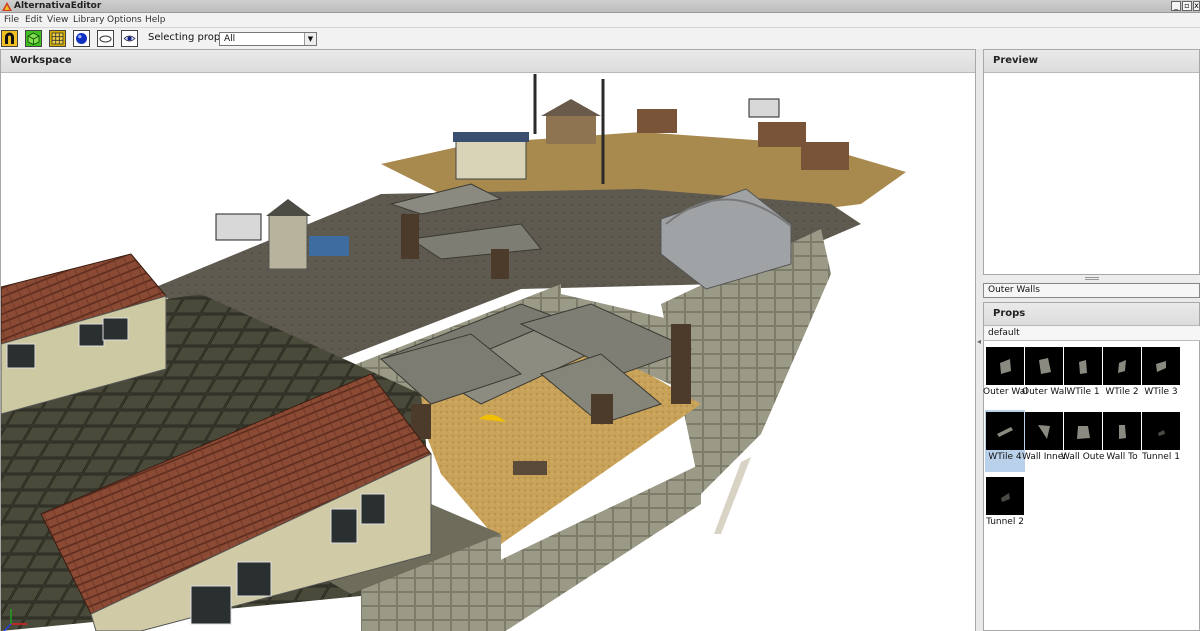 This screenshot has height=631, width=1200. What do you see at coordinates (1161, 392) in the screenshot?
I see `prop-label: WTile 3` at bounding box center [1161, 392].